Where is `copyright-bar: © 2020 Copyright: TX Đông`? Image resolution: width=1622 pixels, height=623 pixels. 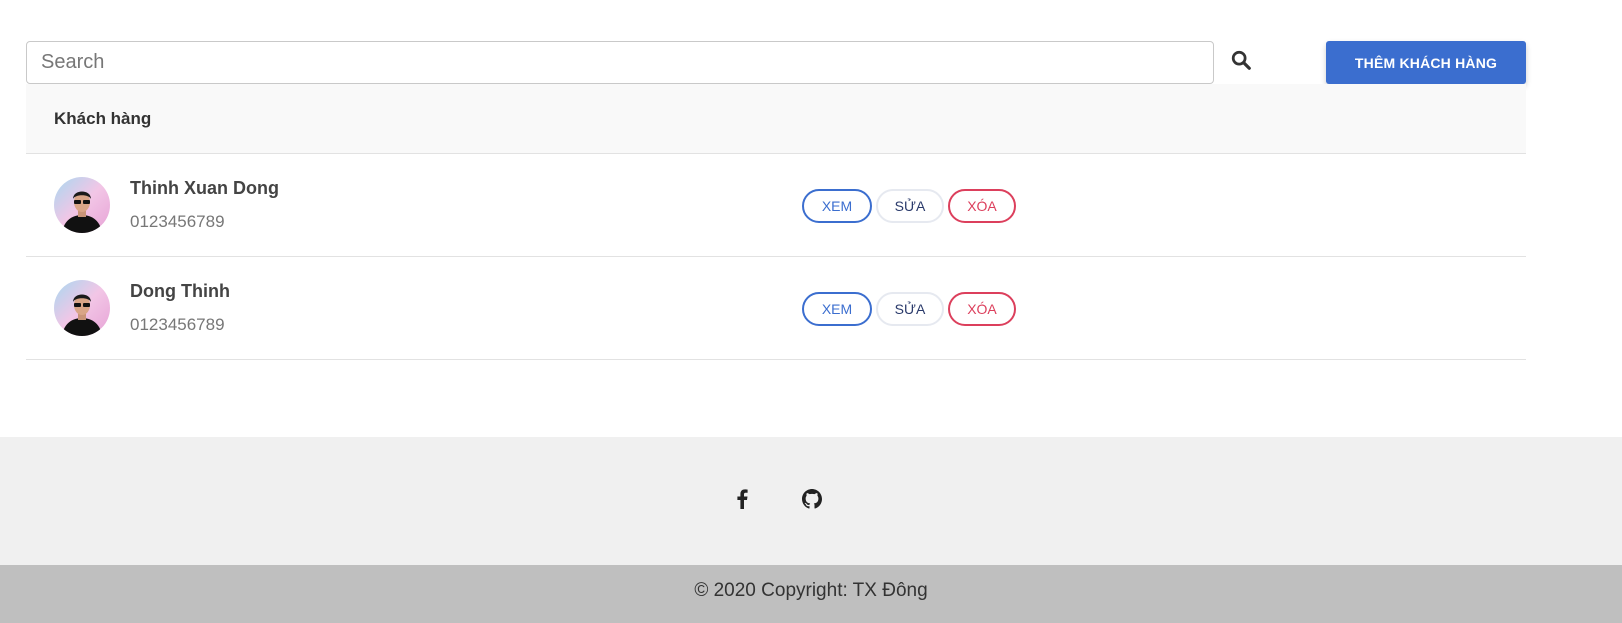
copyright-bar: © 2020 Copyright: TX Đông is located at coordinates (811, 594).